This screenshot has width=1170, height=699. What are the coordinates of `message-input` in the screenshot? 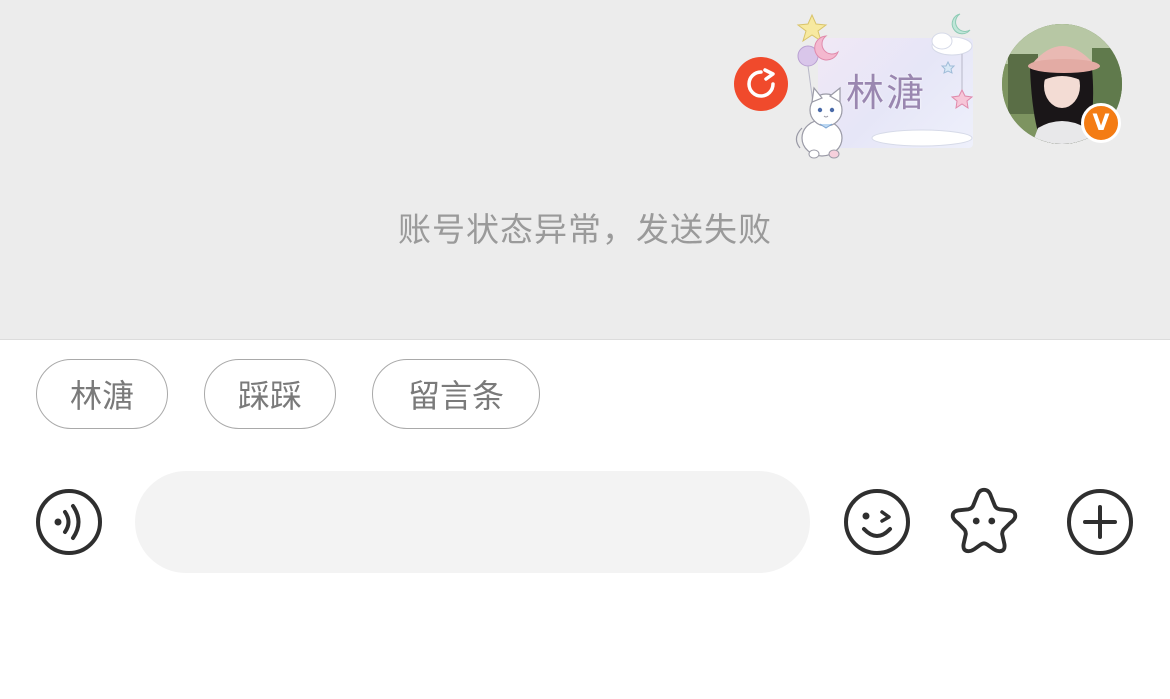 It's located at (472, 522).